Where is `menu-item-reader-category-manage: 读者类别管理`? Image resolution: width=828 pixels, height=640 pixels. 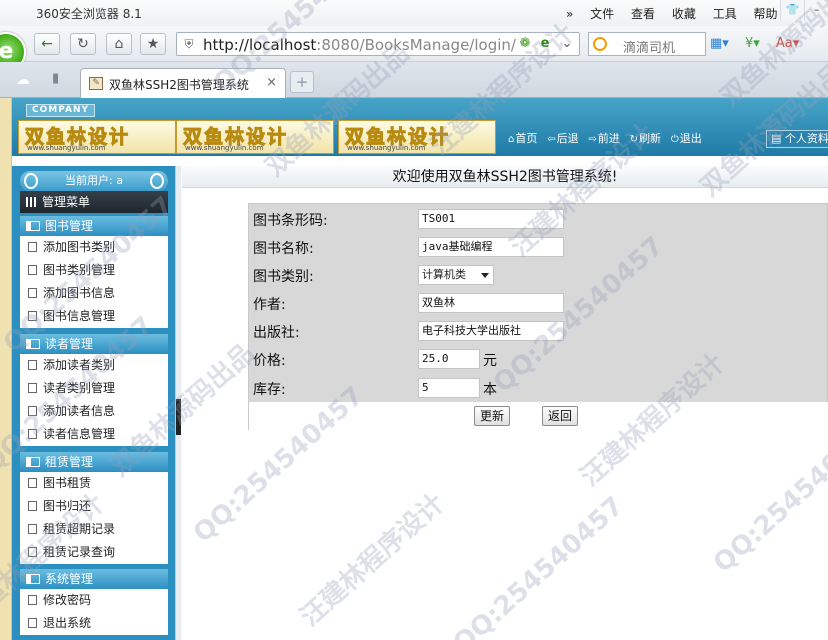
menu-item-reader-category-manage: 读者类别管理 is located at coordinates (94, 388).